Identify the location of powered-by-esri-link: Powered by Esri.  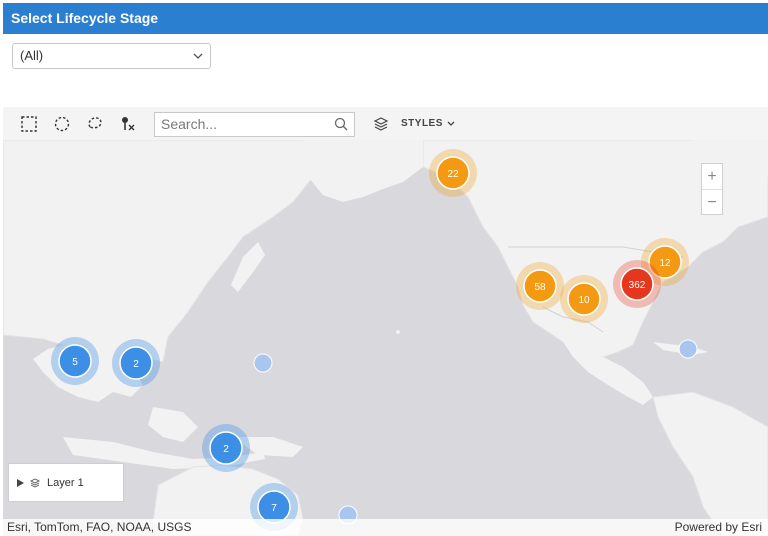
(718, 527).